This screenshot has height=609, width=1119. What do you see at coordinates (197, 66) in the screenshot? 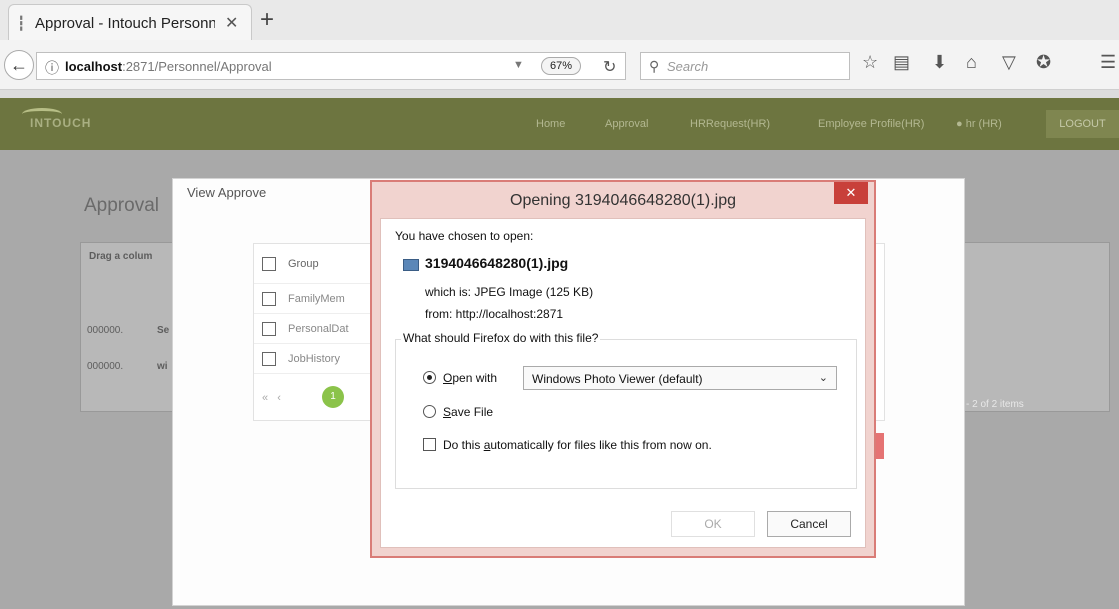
I see `url-path: :2871/Personnel/Approval` at bounding box center [197, 66].